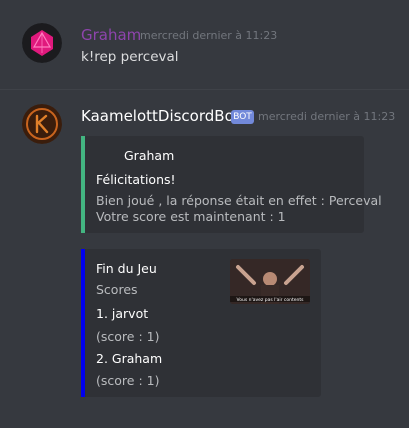 The image size is (409, 428). I want to click on embed-title: Félicitations!, so click(136, 179).